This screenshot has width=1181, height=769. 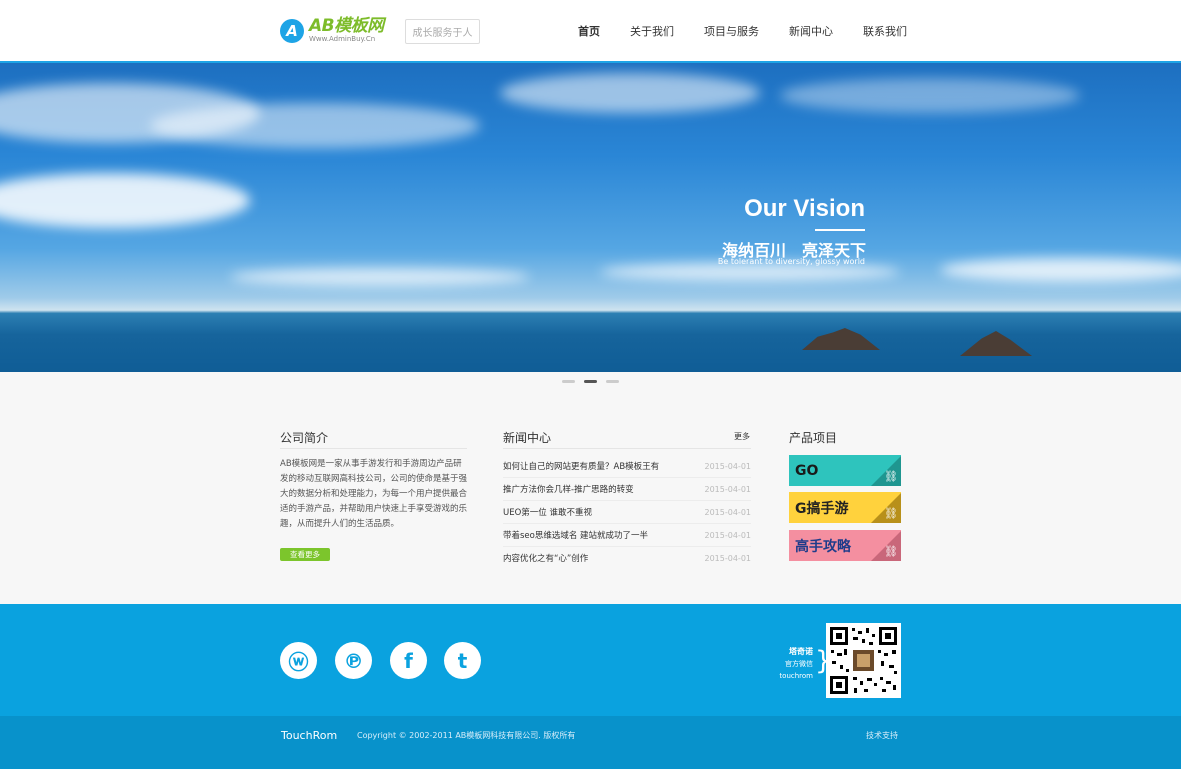 What do you see at coordinates (408, 660) in the screenshot?
I see `facebook-icon: f` at bounding box center [408, 660].